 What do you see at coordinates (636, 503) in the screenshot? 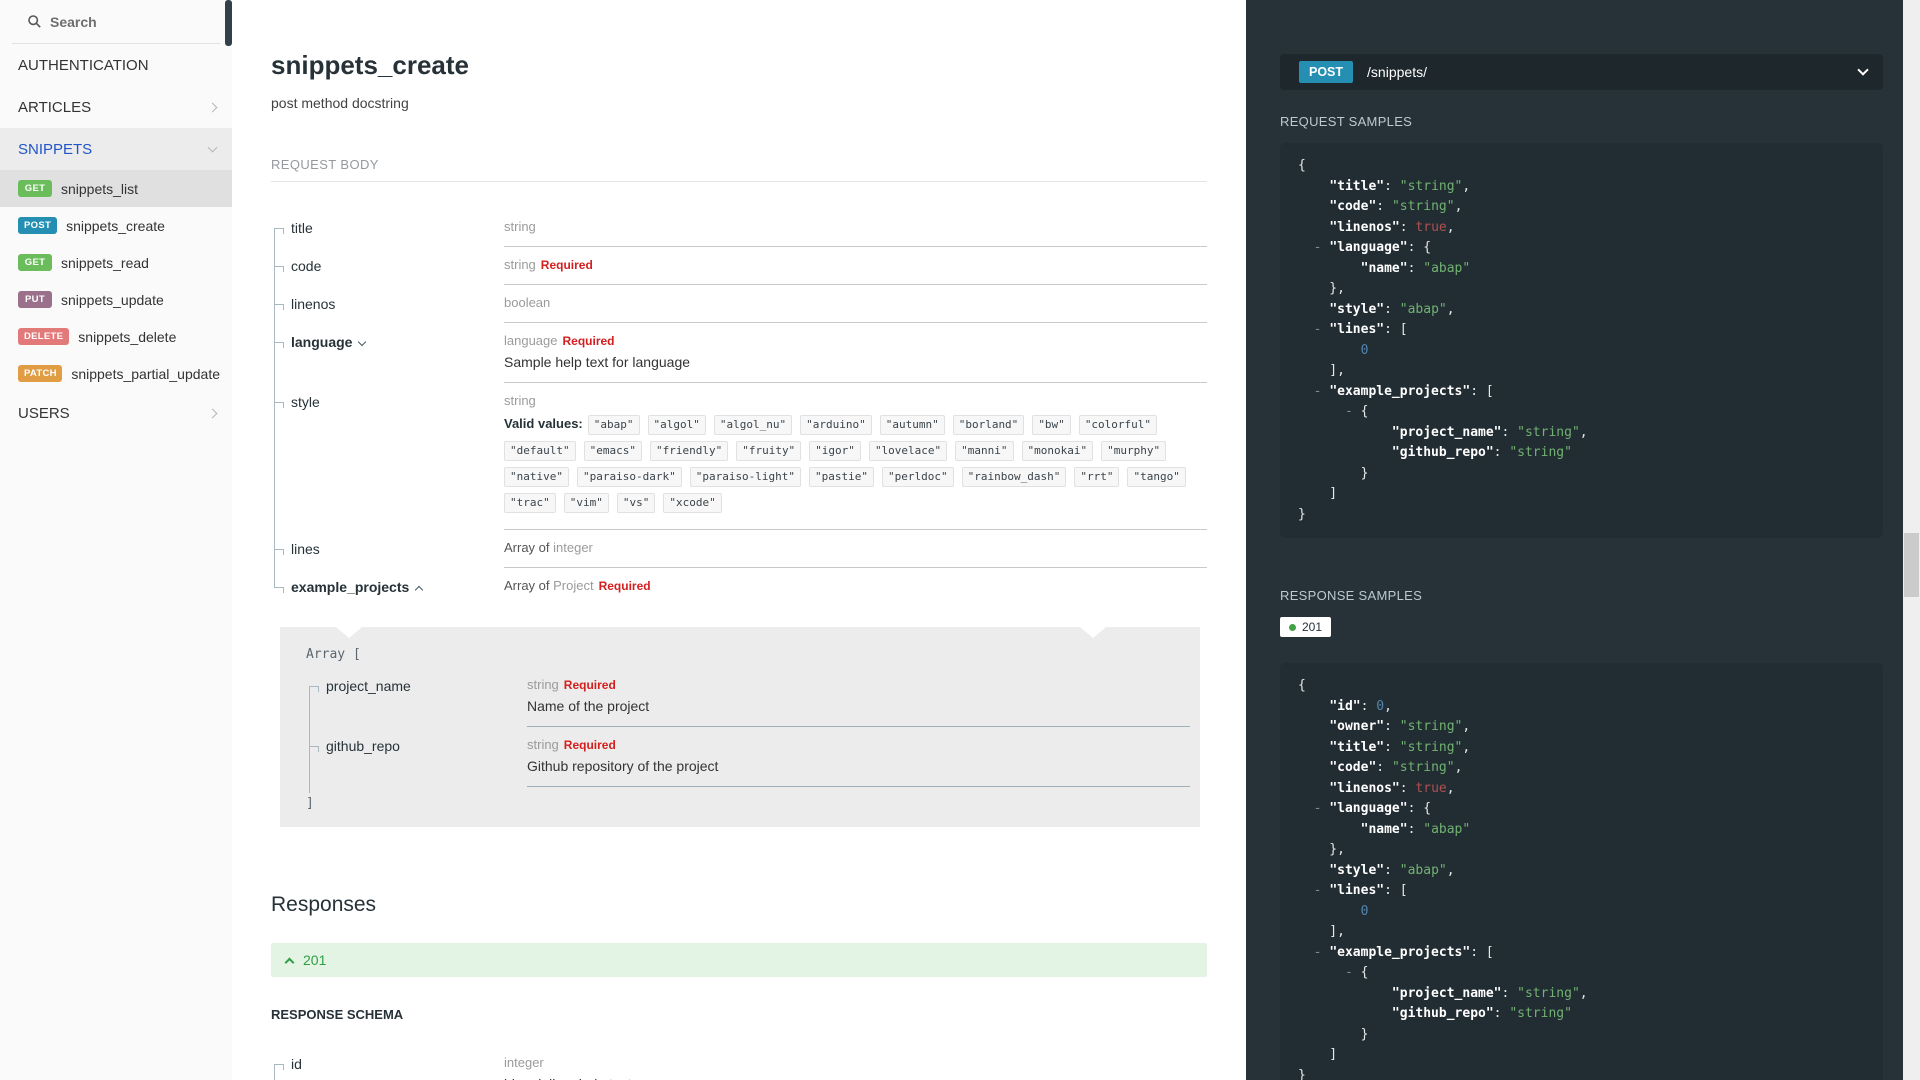
I see `enum-value-chip: "vs"` at bounding box center [636, 503].